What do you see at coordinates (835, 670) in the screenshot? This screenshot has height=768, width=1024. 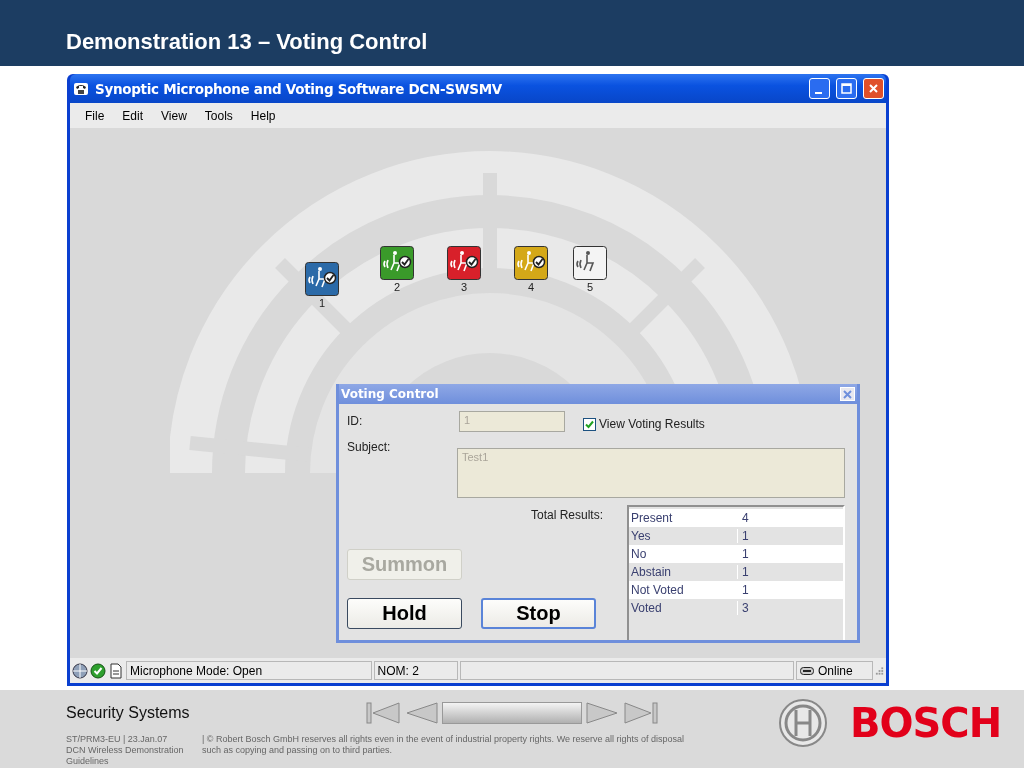 I see `status-text: Online` at bounding box center [835, 670].